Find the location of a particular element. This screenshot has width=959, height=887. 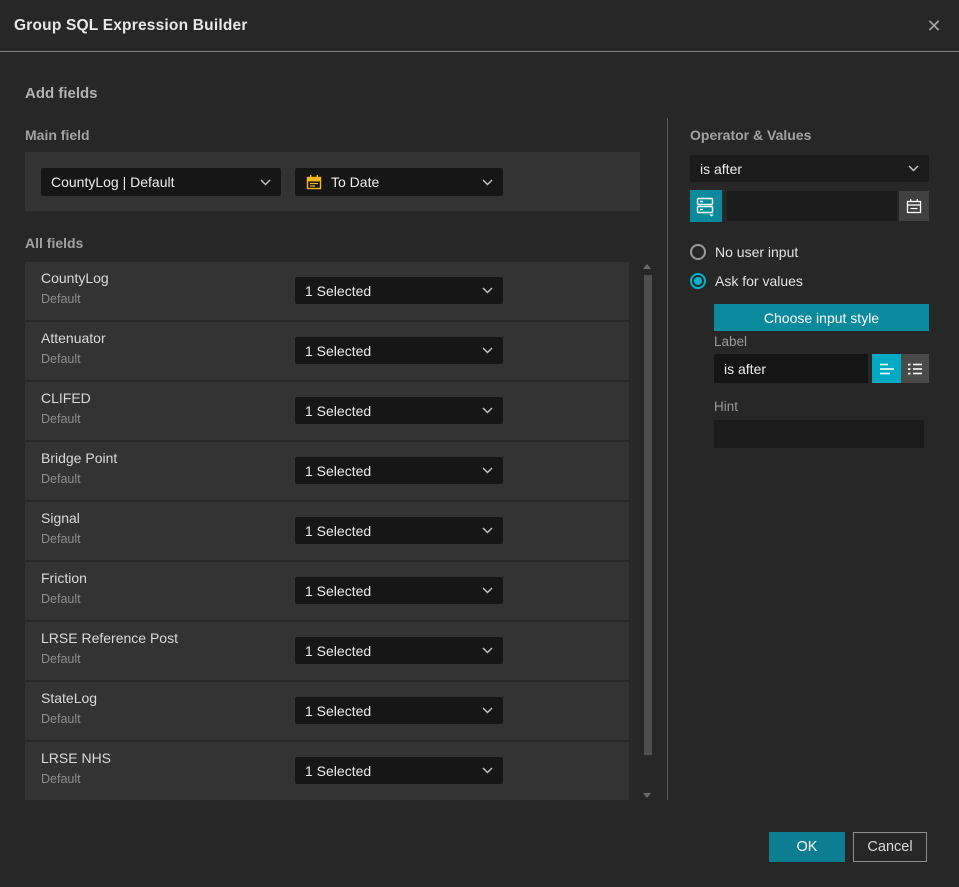

ask-for-values-label: Ask for values is located at coordinates (759, 281).